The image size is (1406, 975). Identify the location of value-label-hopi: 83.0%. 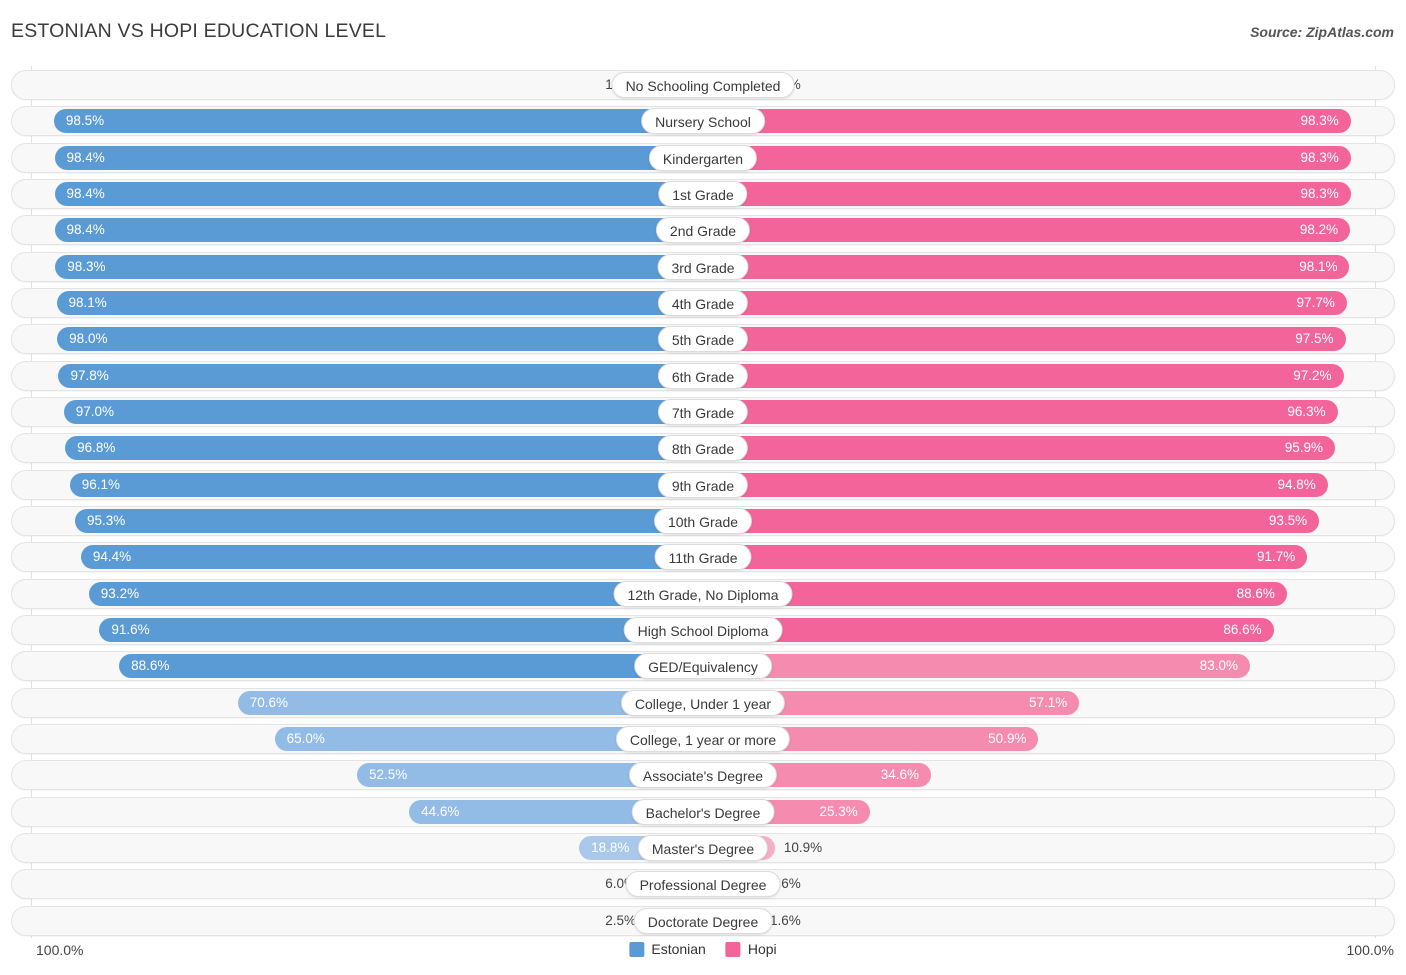
(1218, 666).